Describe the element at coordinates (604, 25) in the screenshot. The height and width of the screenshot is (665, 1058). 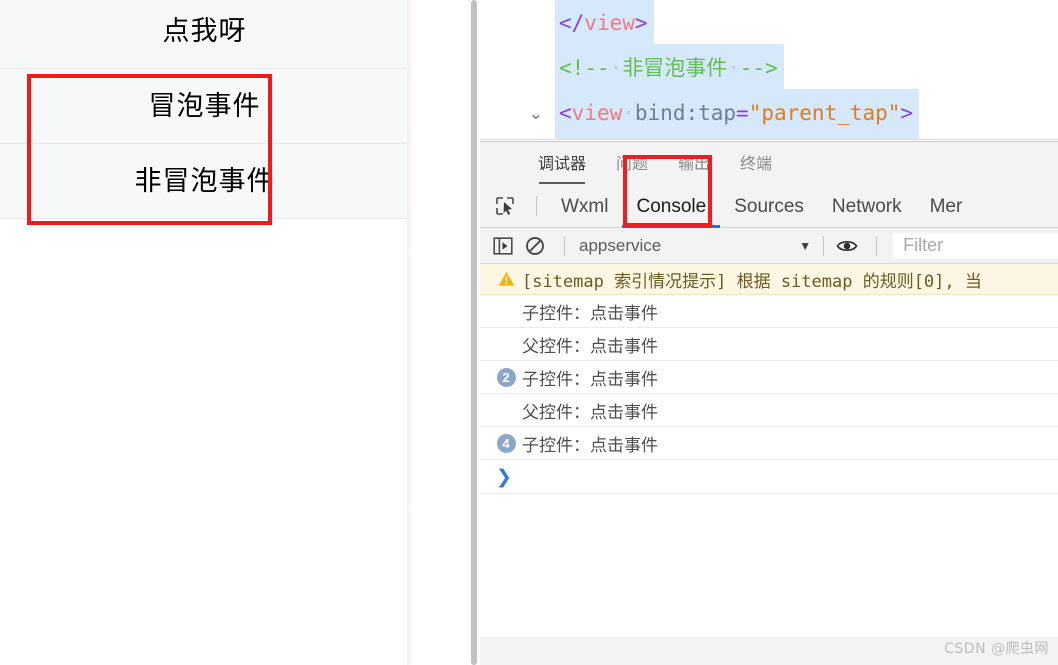
I see `code-line-text: </view>` at that location.